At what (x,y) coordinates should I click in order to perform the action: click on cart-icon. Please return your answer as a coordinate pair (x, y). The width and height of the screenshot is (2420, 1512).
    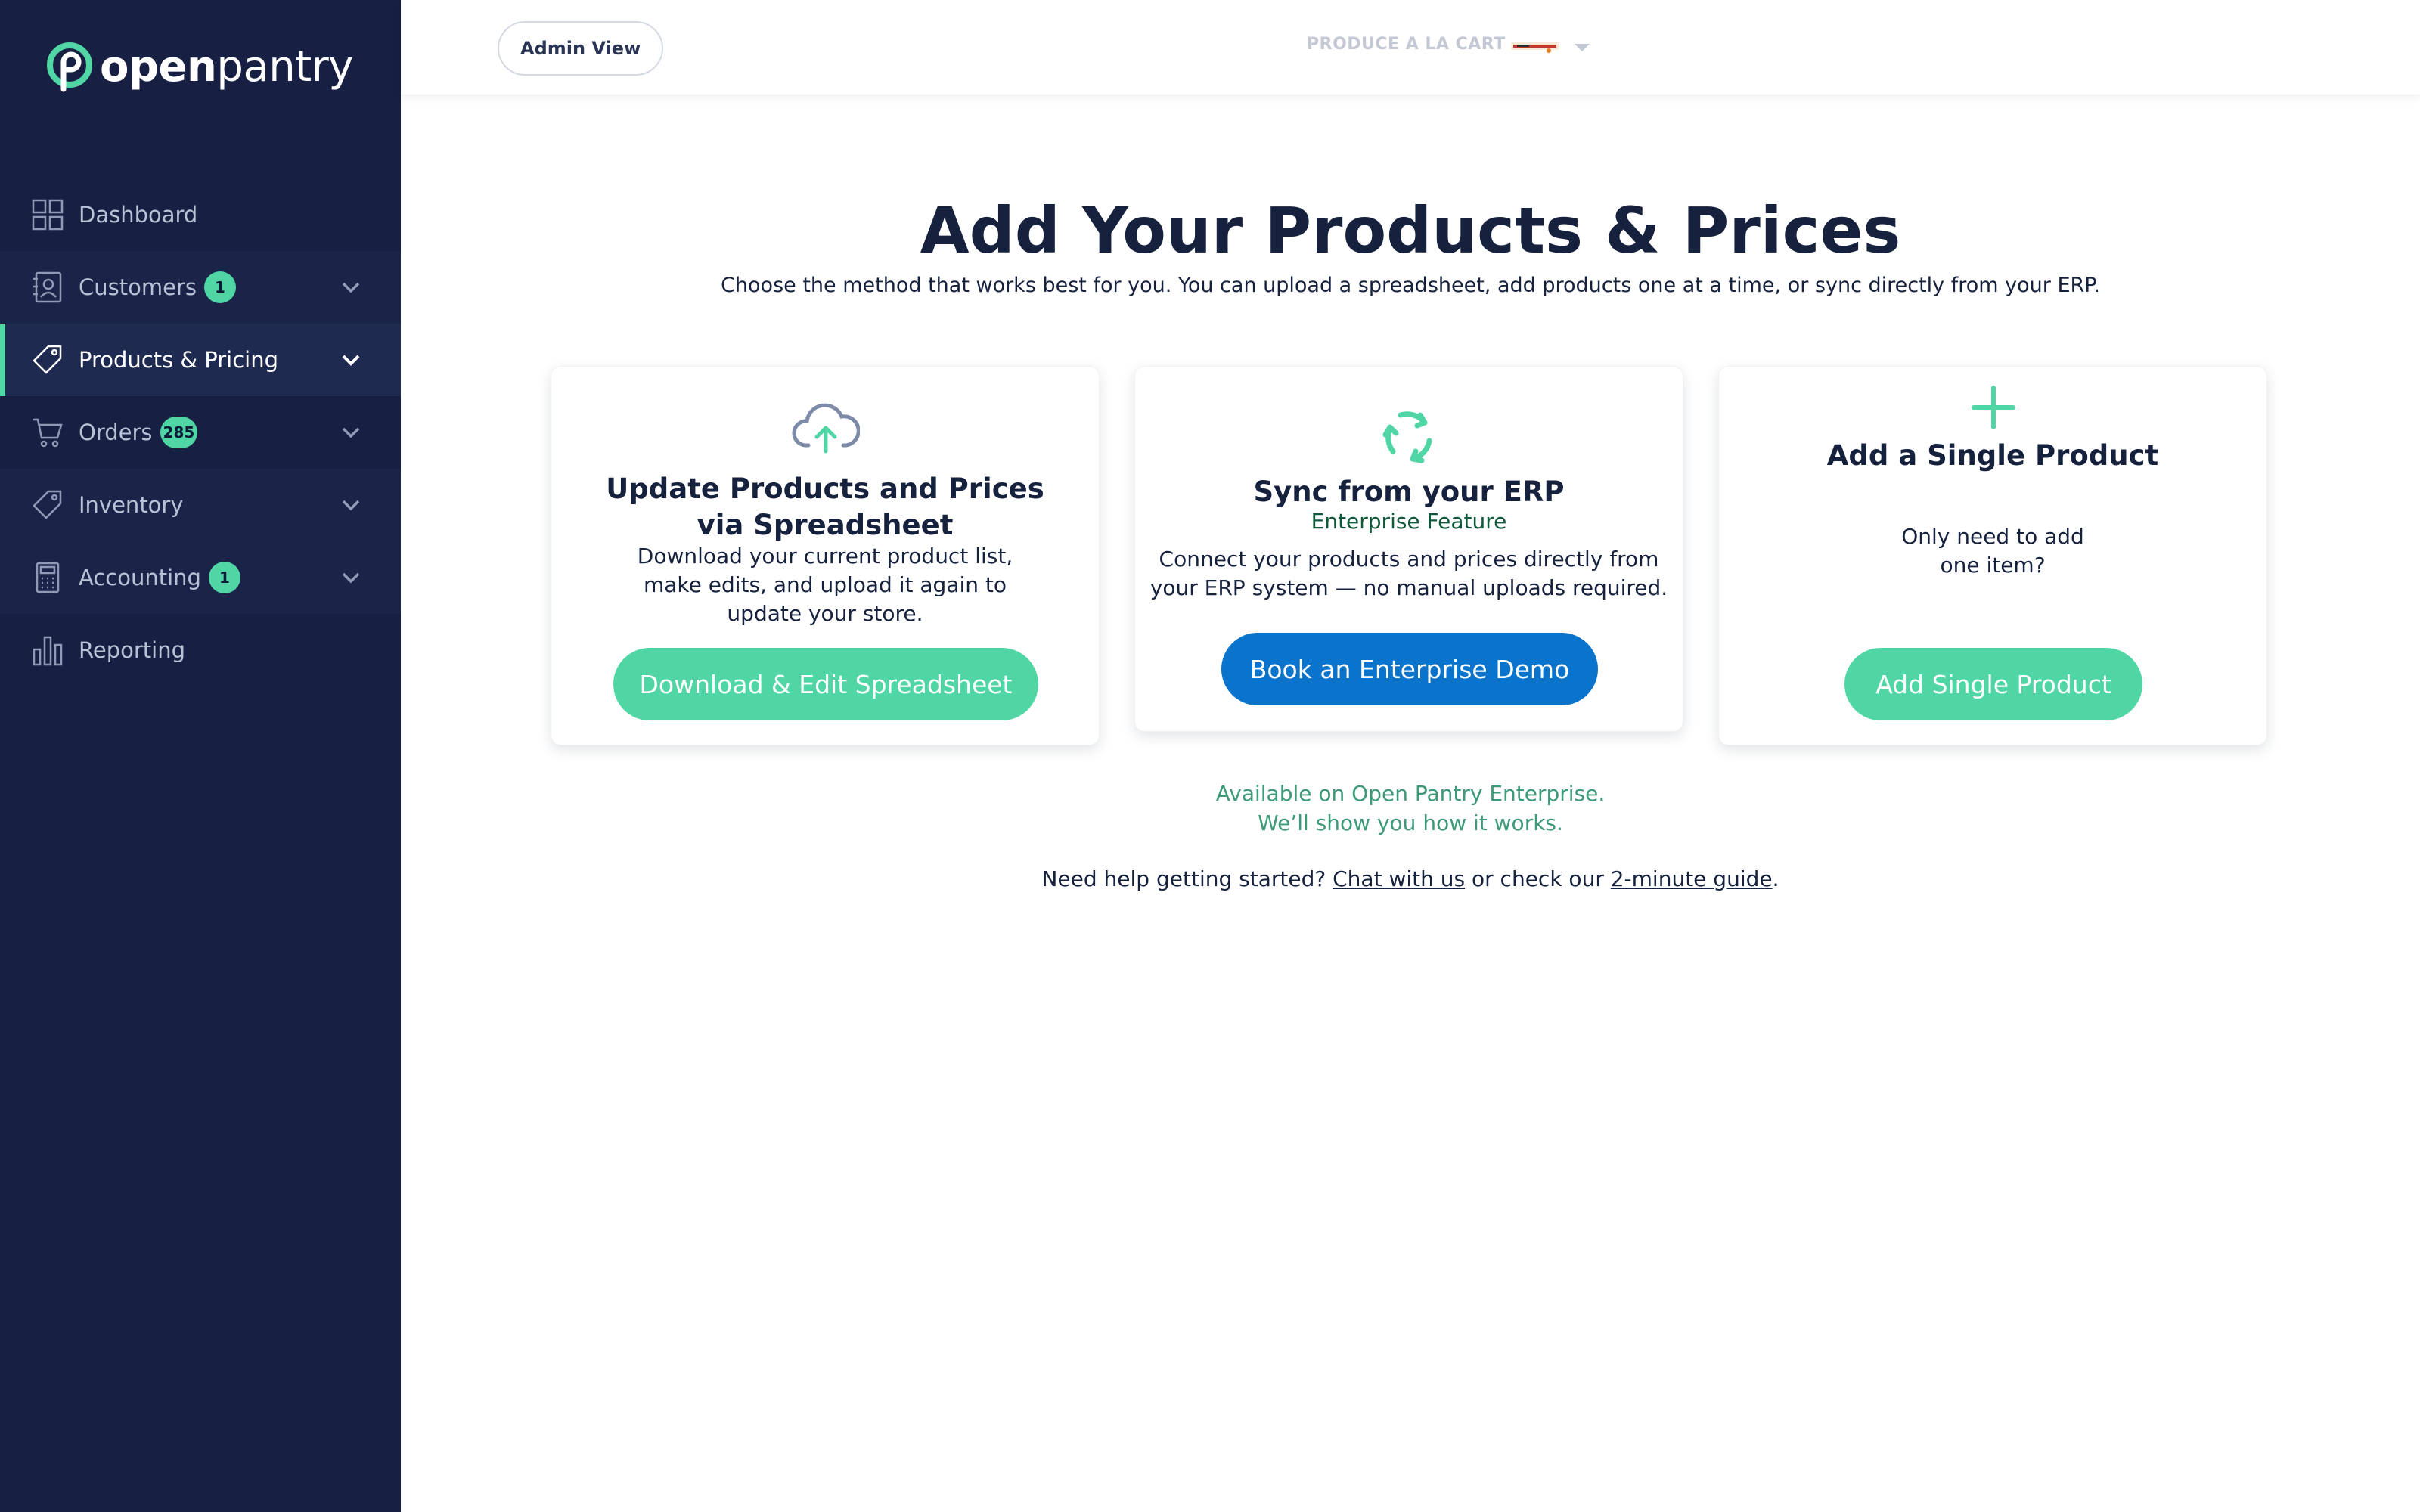
    Looking at the image, I should click on (48, 433).